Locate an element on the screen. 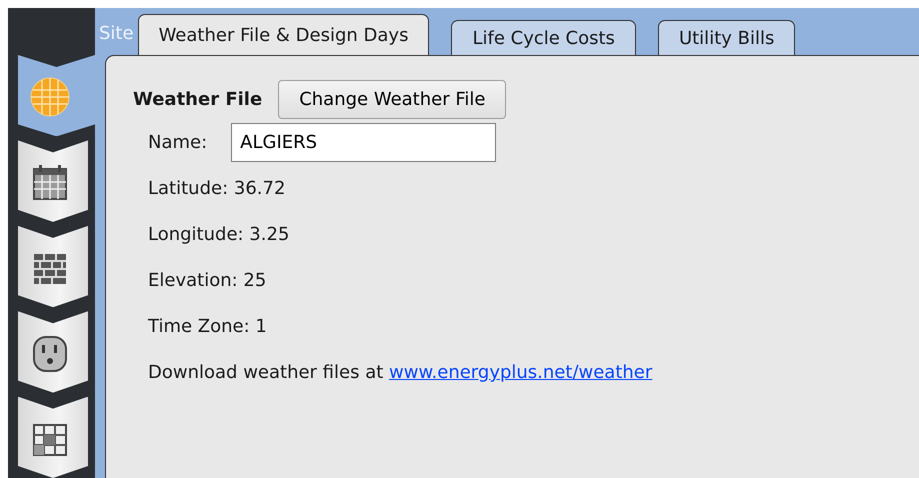  name-label: Name: is located at coordinates (178, 143).